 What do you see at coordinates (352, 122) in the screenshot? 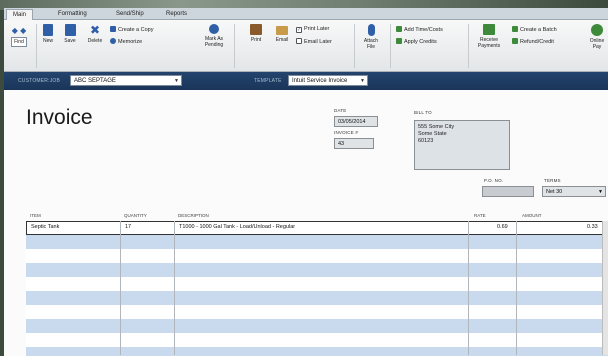
I see `date-value: 03/05/2014` at bounding box center [352, 122].